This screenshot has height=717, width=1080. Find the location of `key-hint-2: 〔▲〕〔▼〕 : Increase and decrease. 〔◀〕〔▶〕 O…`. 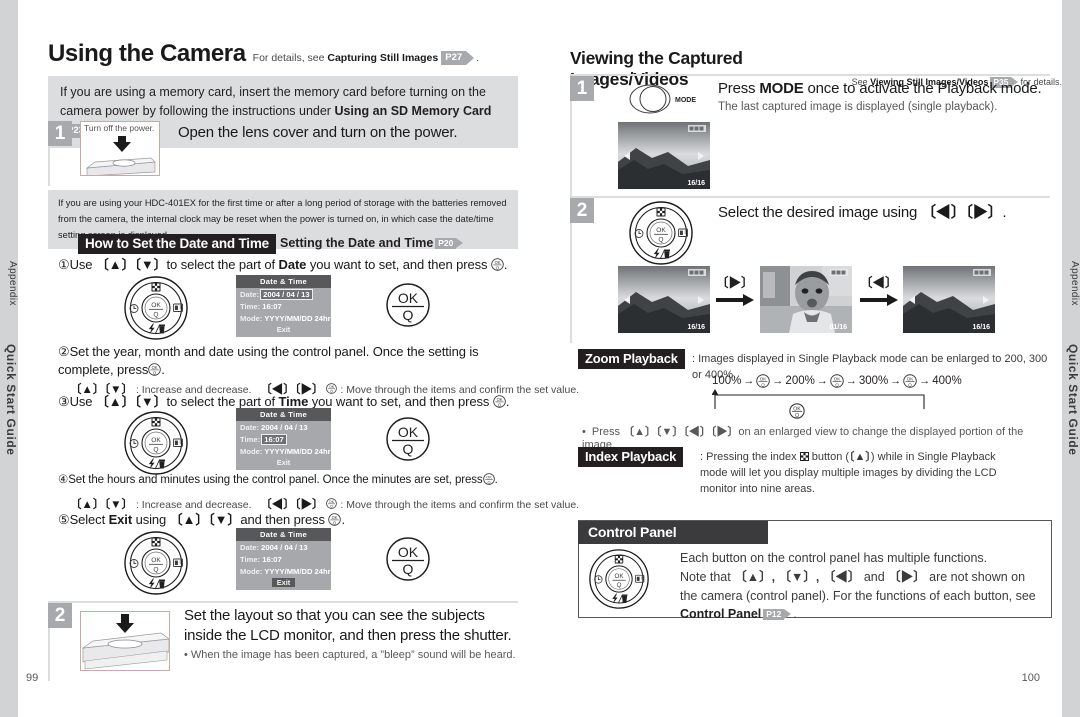

key-hint-2: 〔▲〕〔▼〕 : Increase and decrease. 〔◀〕〔▶〕 O… is located at coordinates (325, 504).